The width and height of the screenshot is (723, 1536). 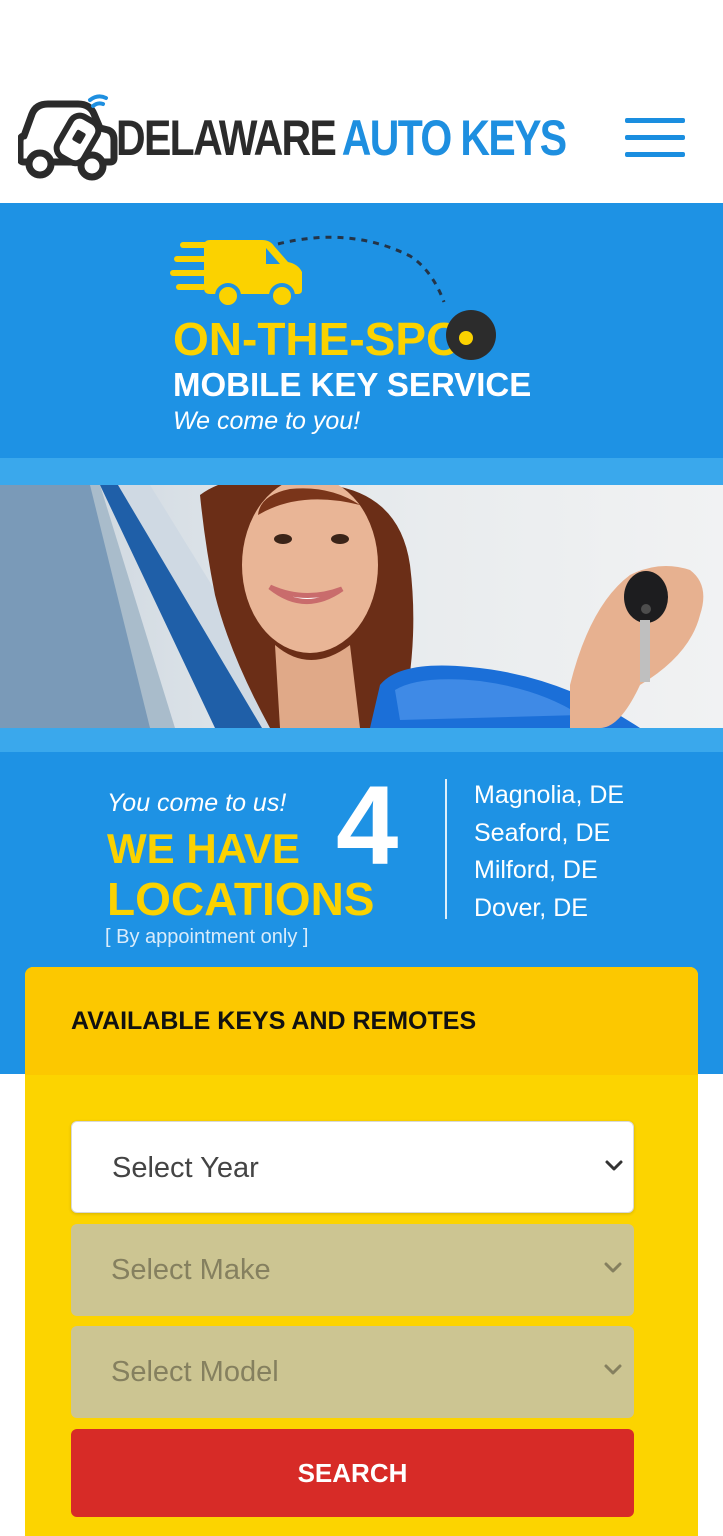 I want to click on location-item: Magnolia, DE, so click(x=549, y=796).